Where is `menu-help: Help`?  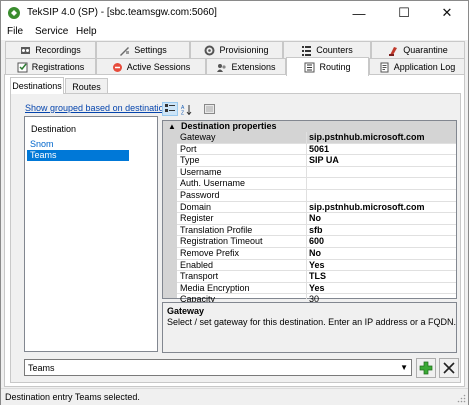 menu-help: Help is located at coordinates (86, 31).